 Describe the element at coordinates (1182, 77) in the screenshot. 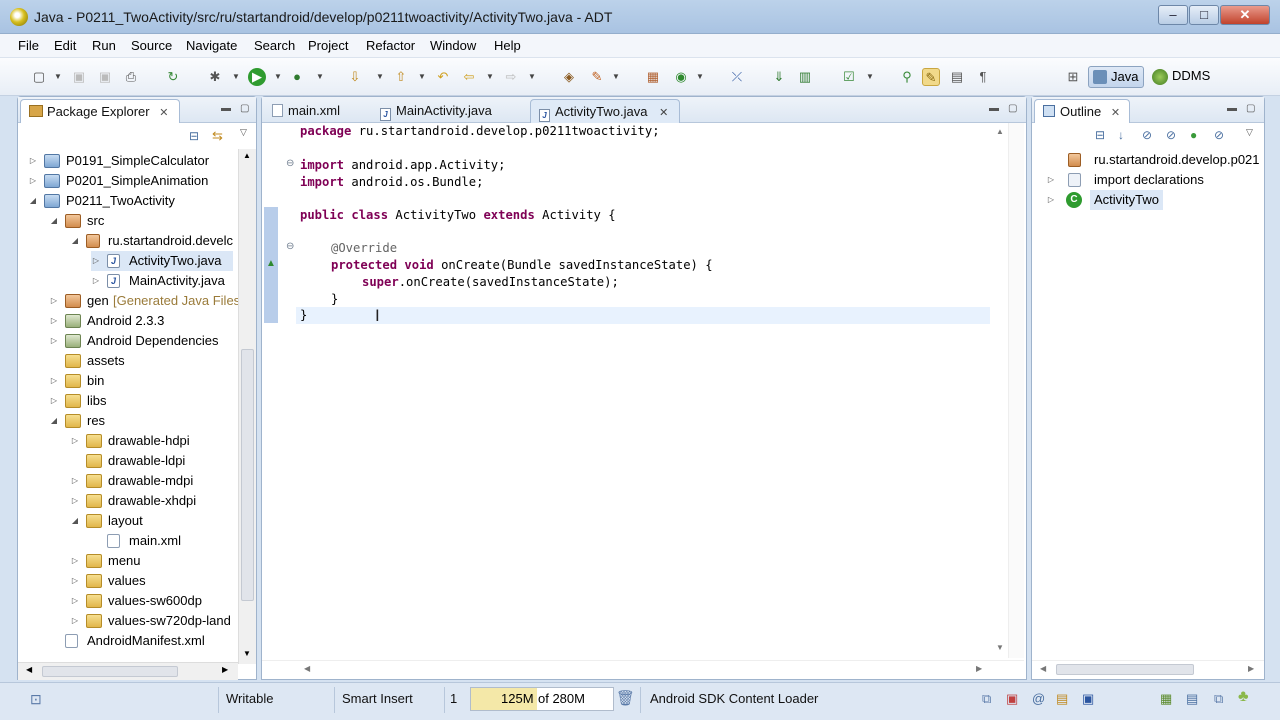

I see `ddms-perspective-button: DDMS` at that location.